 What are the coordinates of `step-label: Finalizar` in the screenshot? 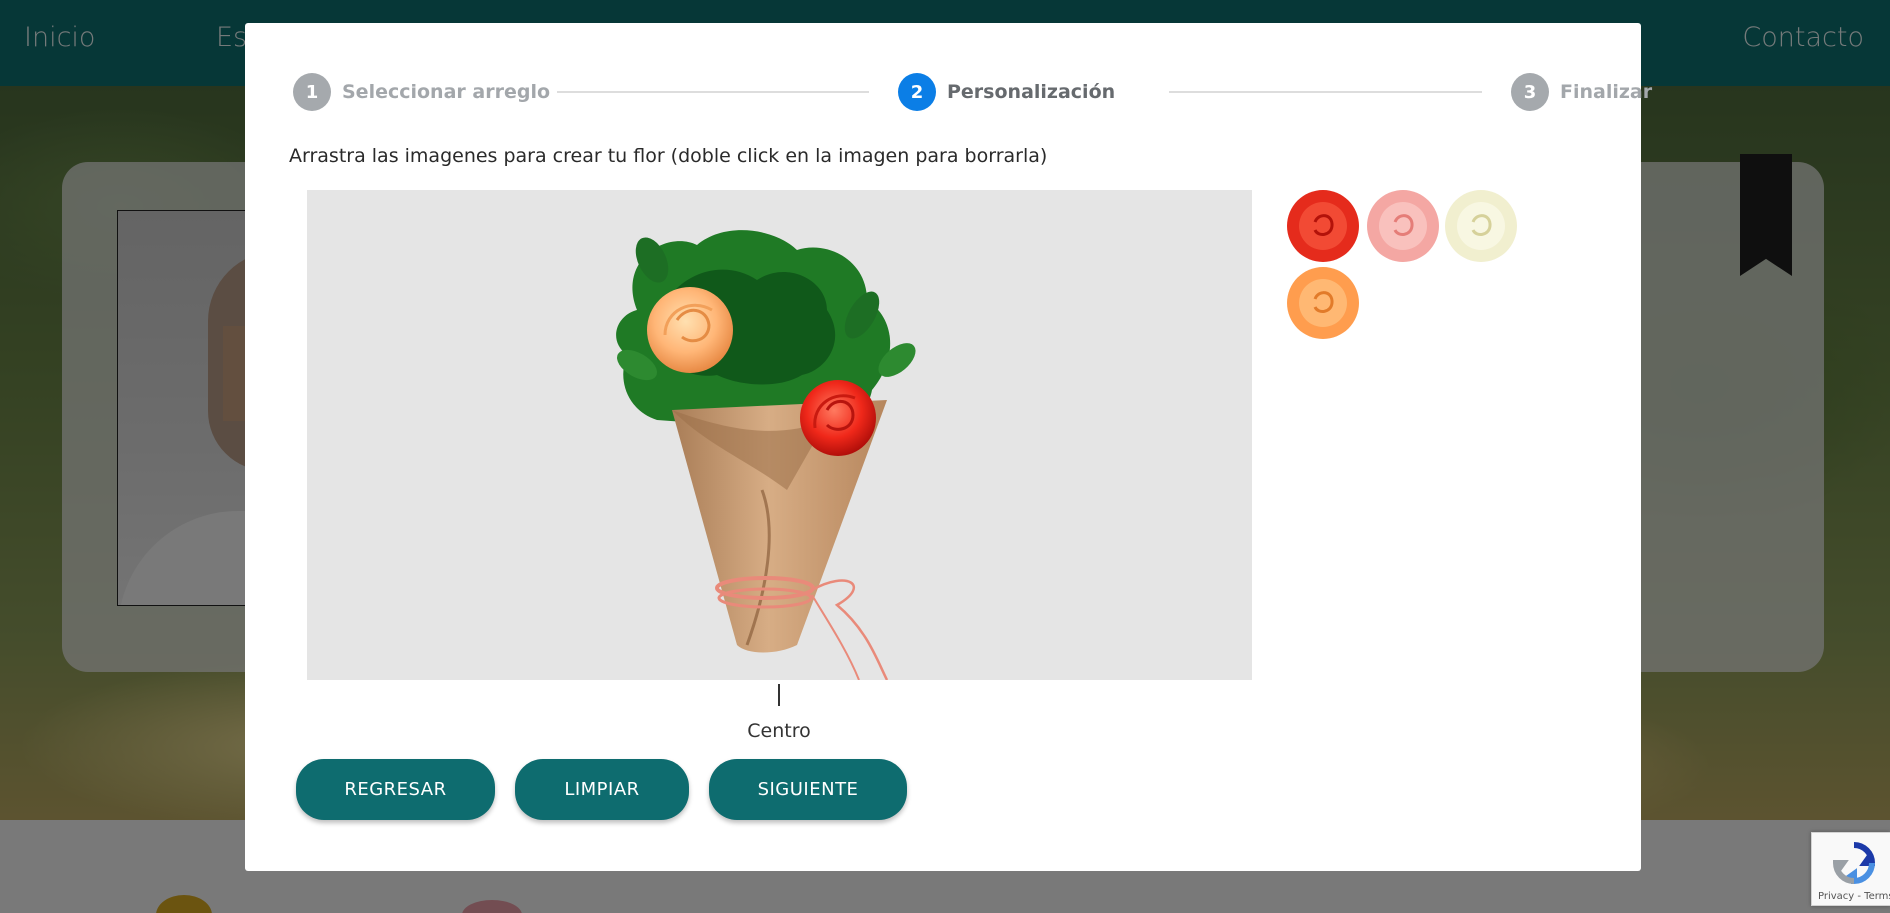 It's located at (1606, 92).